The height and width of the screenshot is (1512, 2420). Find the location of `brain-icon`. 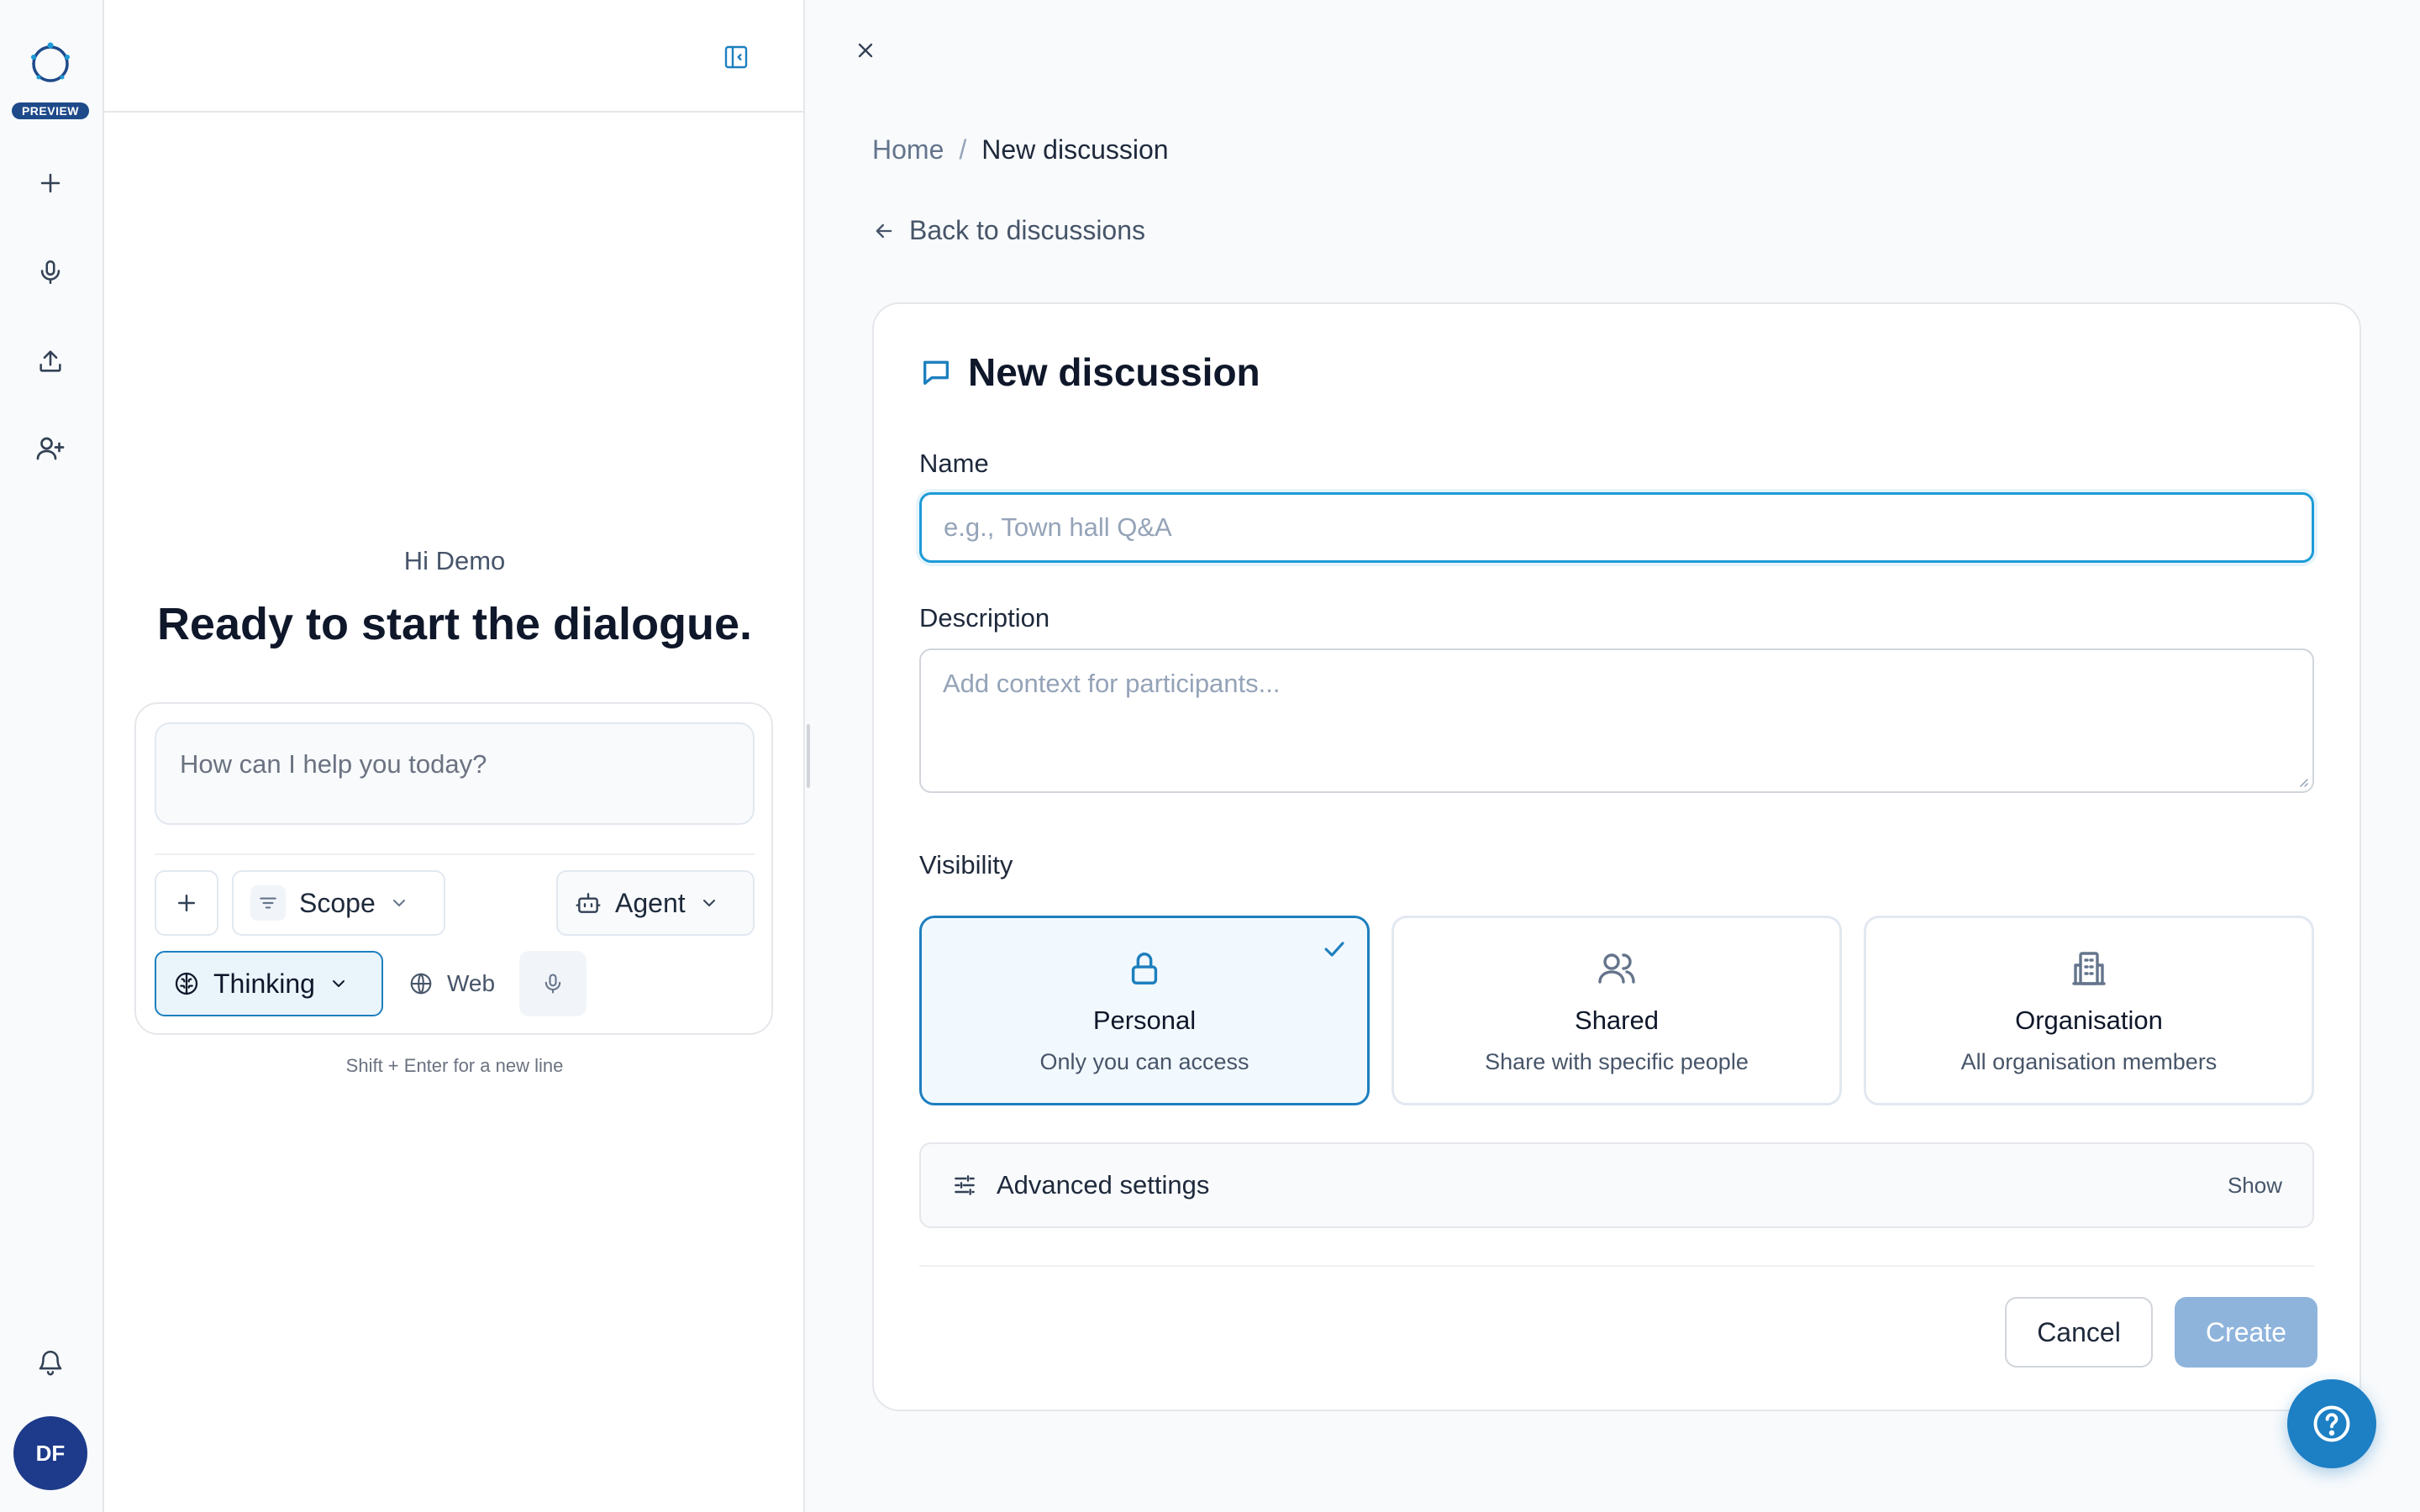

brain-icon is located at coordinates (187, 983).